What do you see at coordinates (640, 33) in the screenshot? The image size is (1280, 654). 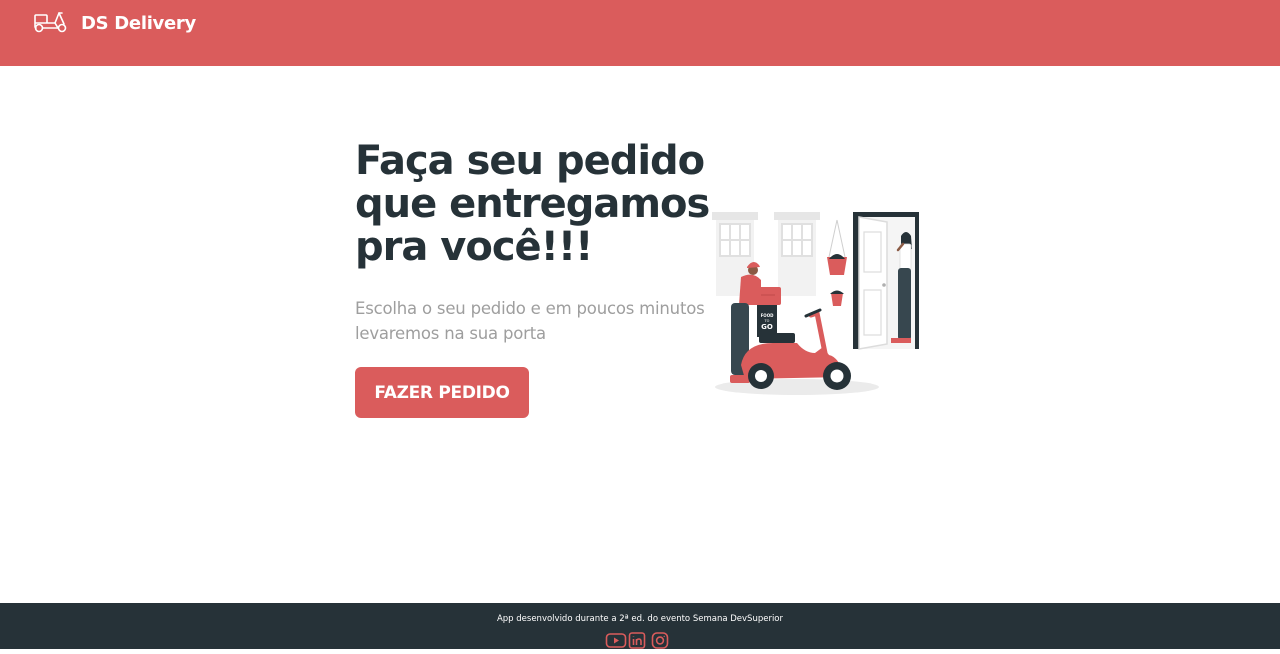 I see `navbar: DS Delivery` at bounding box center [640, 33].